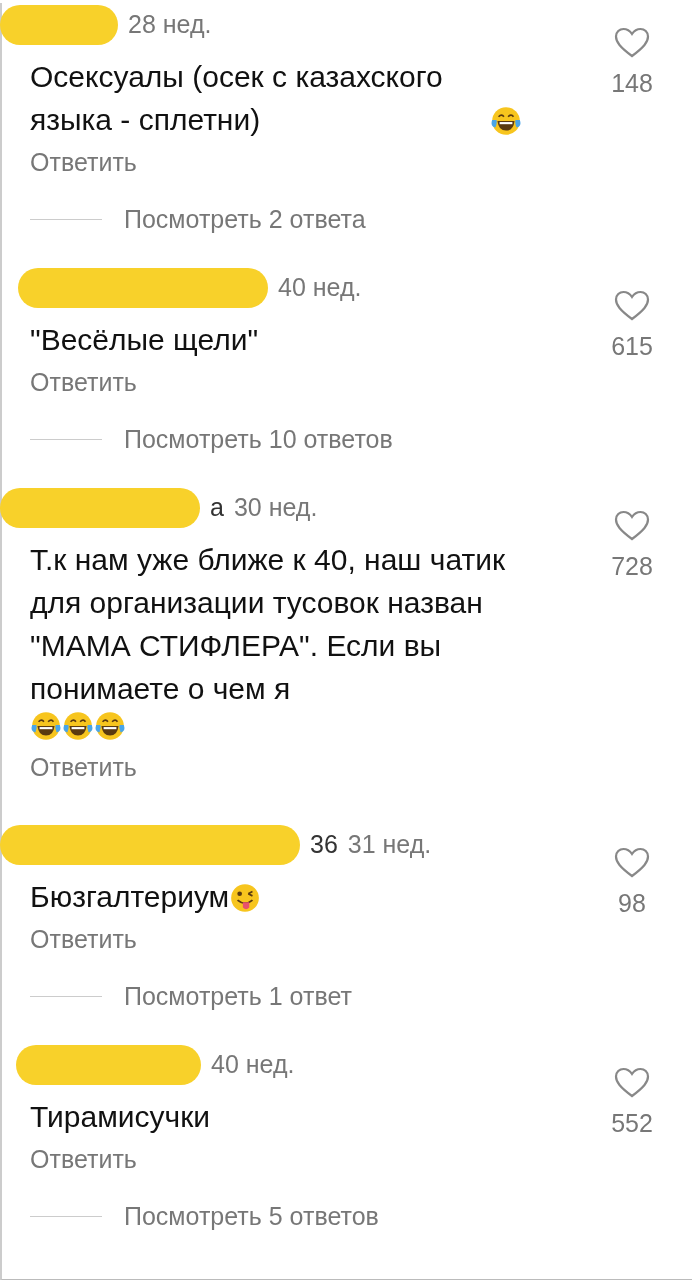  Describe the element at coordinates (275, 508) in the screenshot. I see `comment-time: 30 нед.` at that location.